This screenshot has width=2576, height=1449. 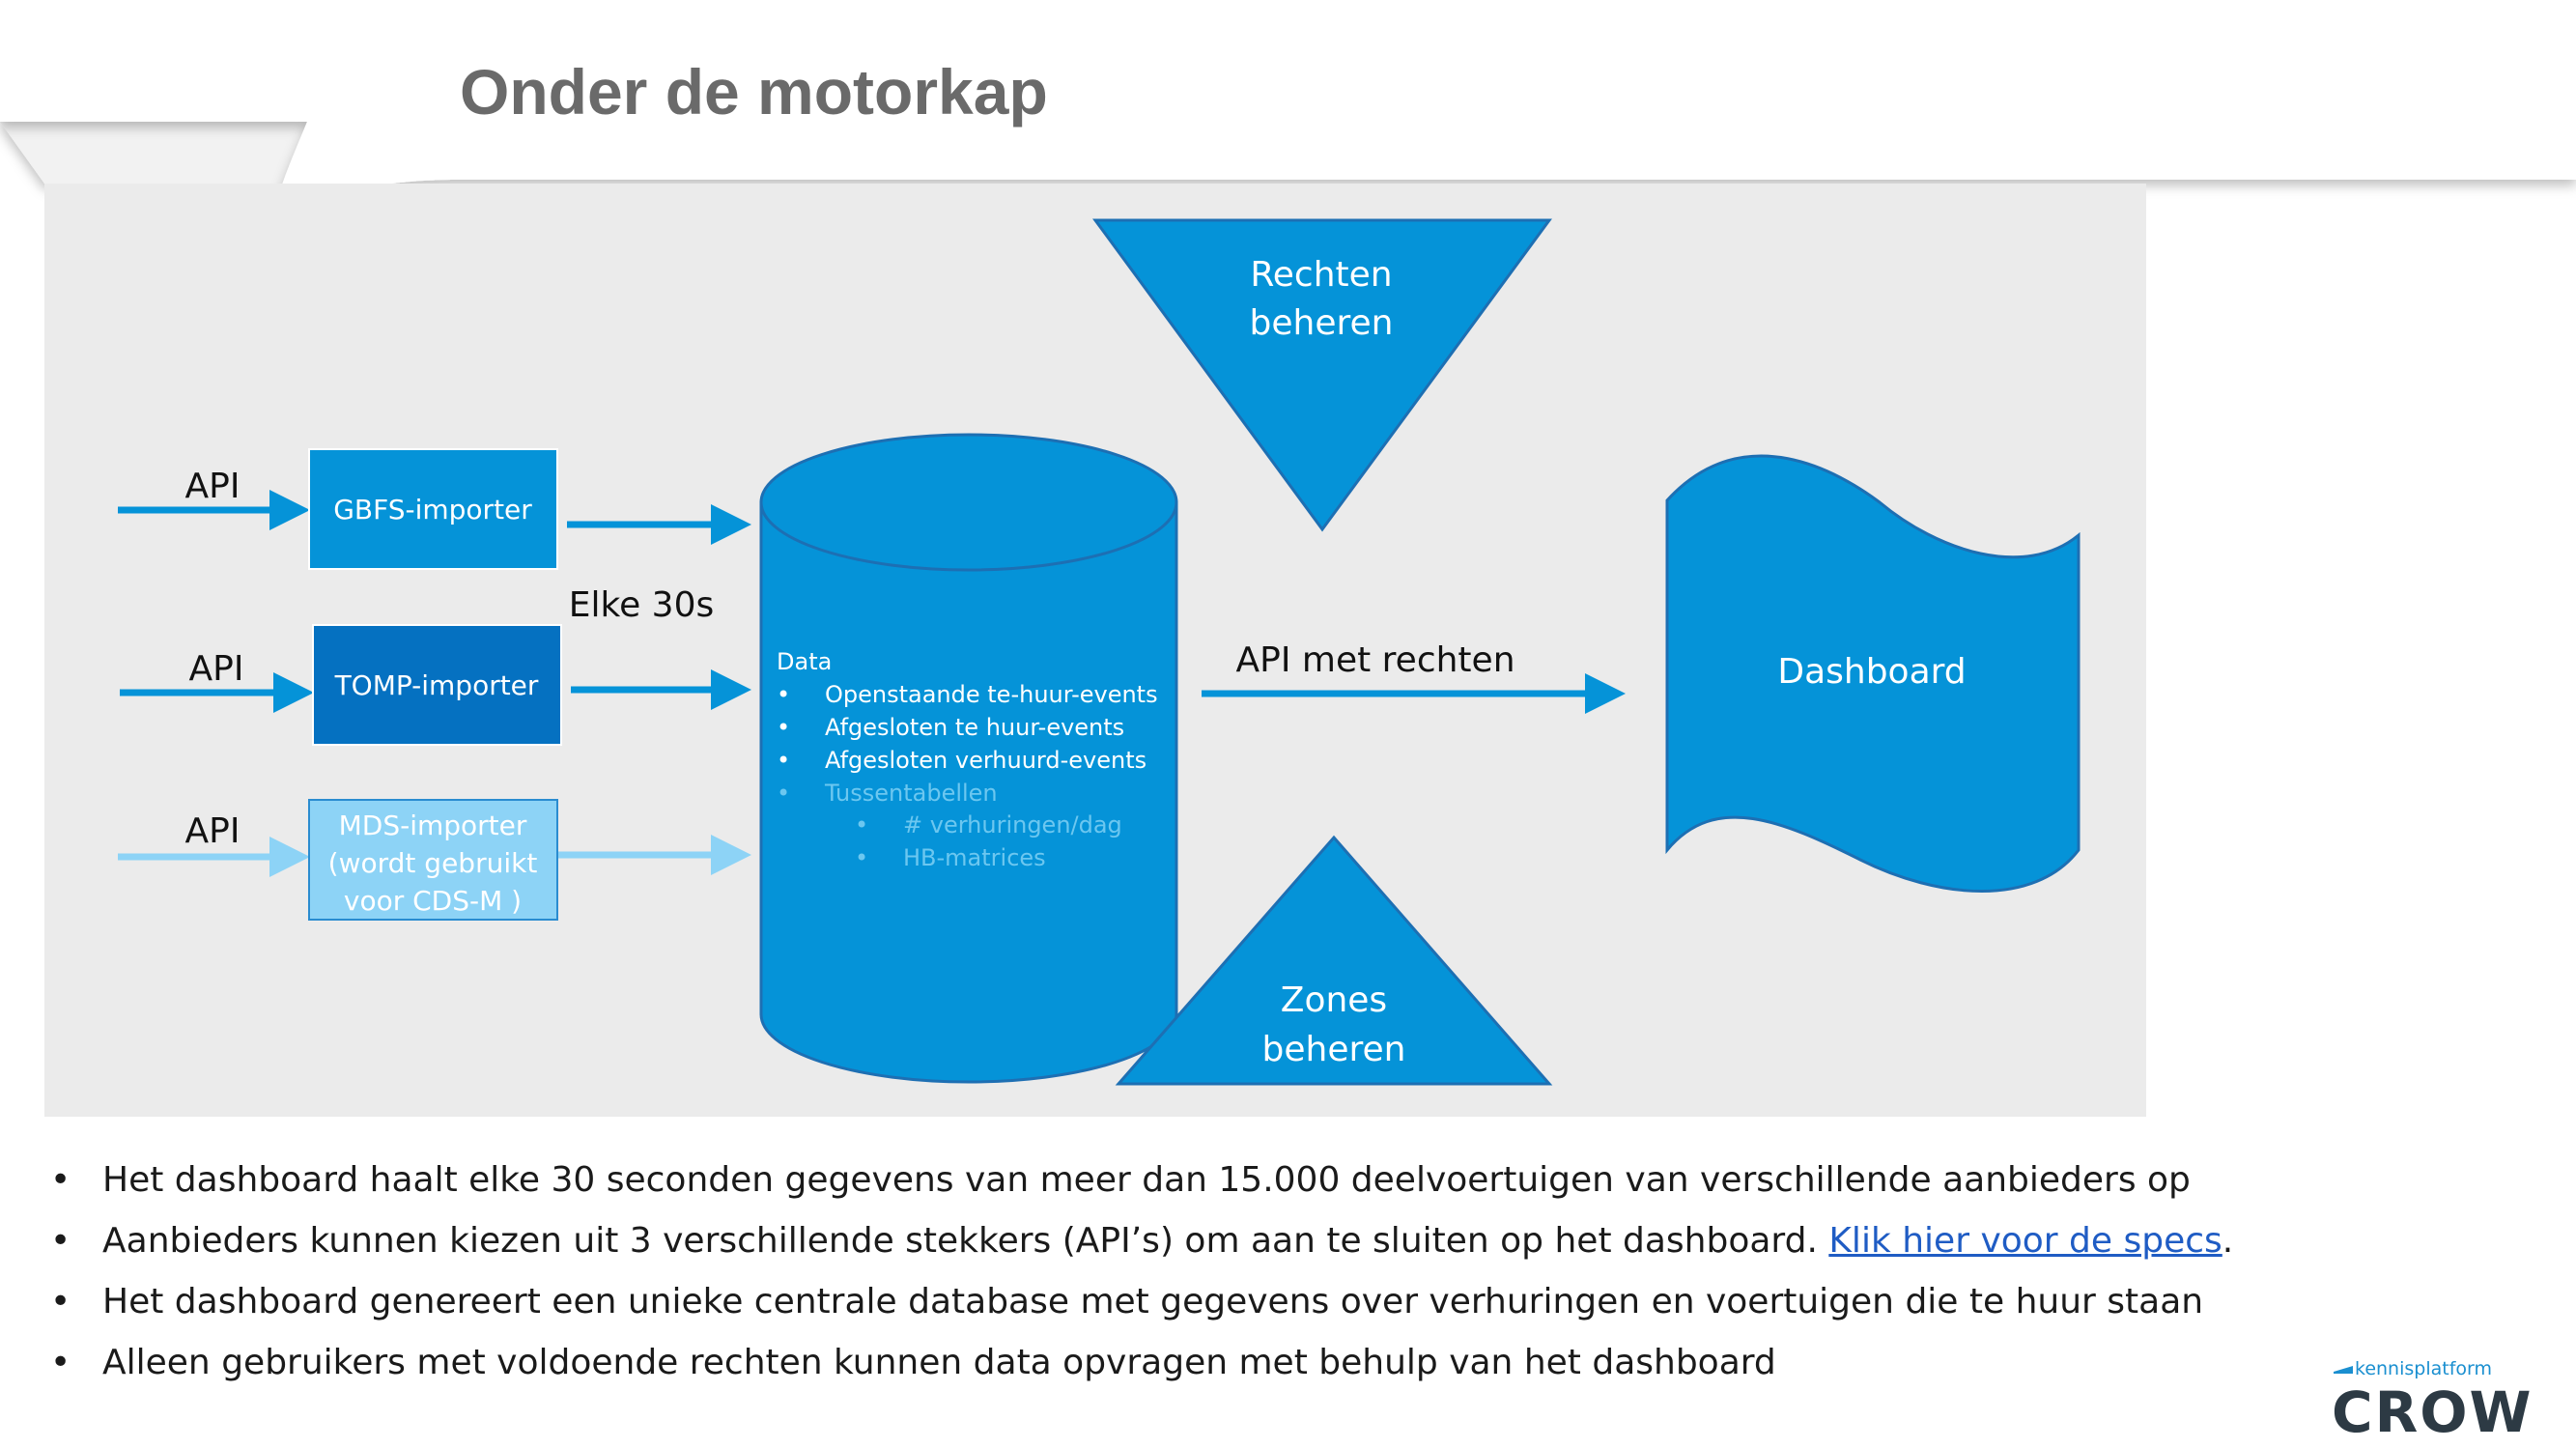 What do you see at coordinates (2423, 1368) in the screenshot?
I see `logo-small-text: kennisplatform` at bounding box center [2423, 1368].